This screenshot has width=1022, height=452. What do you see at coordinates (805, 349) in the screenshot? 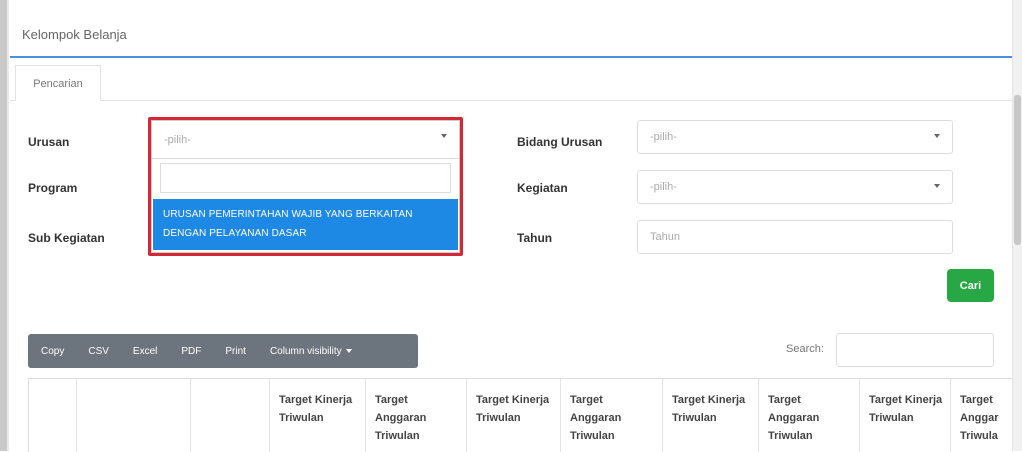
I see `table-search-label: Search:` at bounding box center [805, 349].